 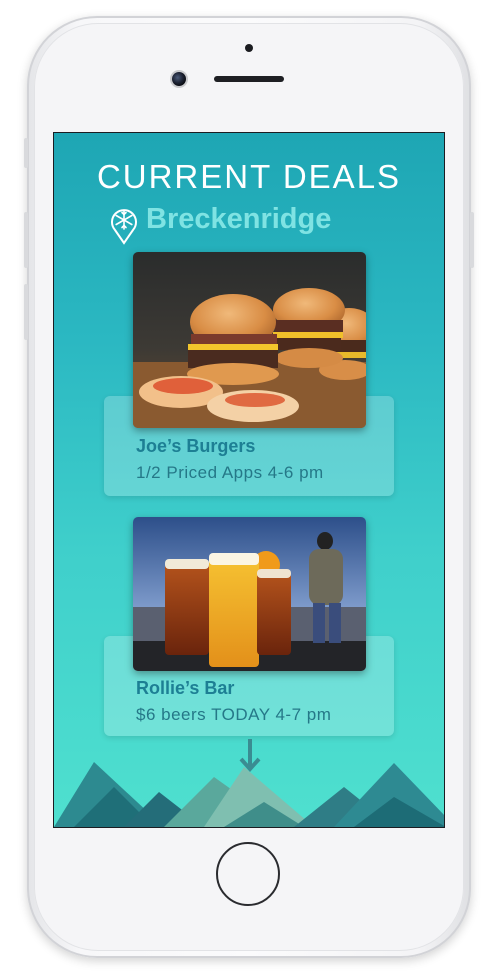 I want to click on deal-description: 1/2 Priced Apps 4-6 pm, so click(x=230, y=472).